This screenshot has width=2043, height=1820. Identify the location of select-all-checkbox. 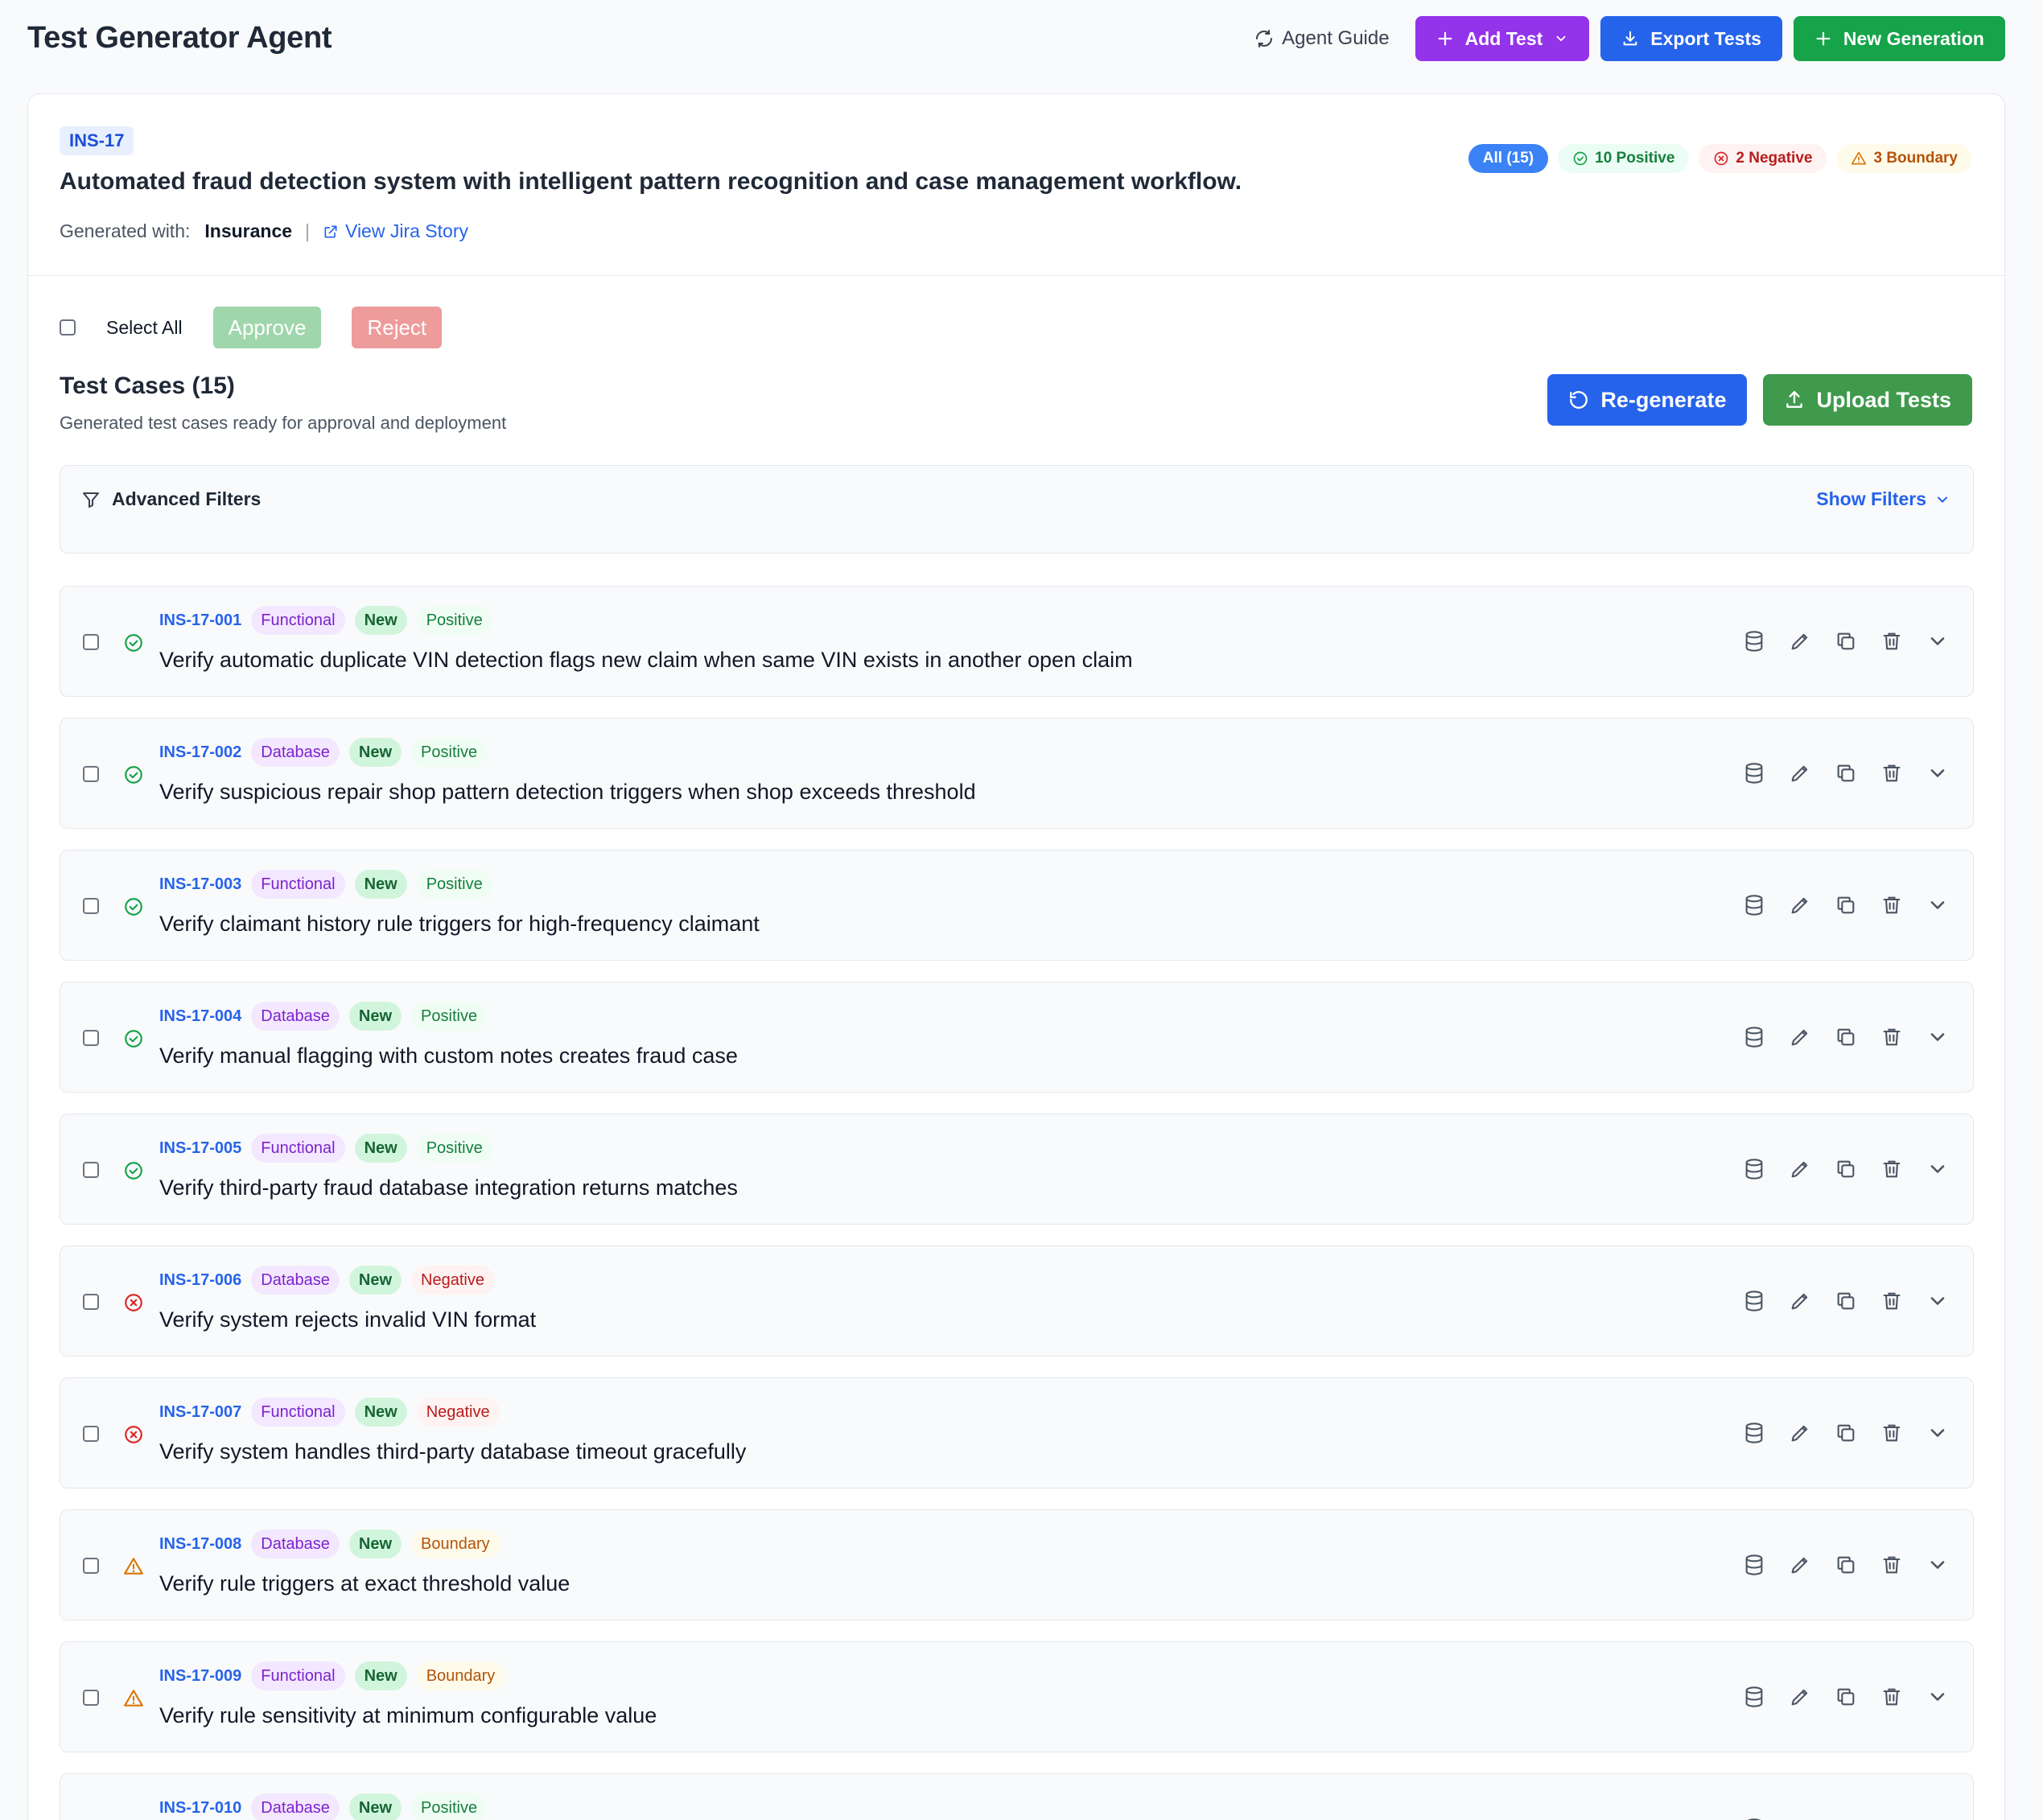
(68, 327).